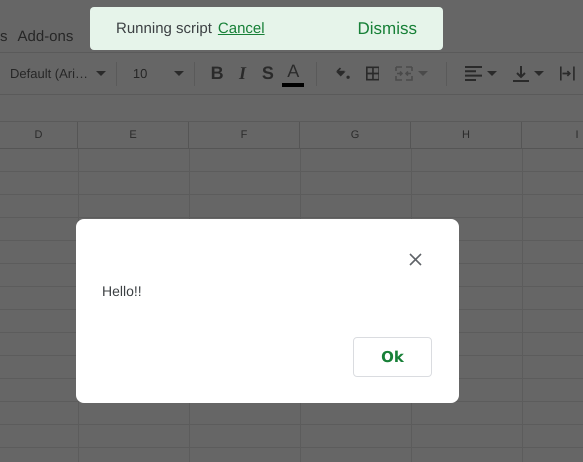 This screenshot has height=462, width=583. I want to click on ok-button: Ok, so click(392, 357).